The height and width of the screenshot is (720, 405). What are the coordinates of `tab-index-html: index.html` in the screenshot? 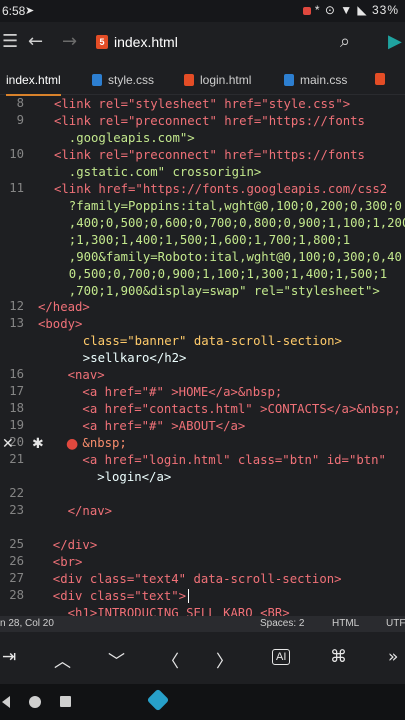 It's located at (33, 84).